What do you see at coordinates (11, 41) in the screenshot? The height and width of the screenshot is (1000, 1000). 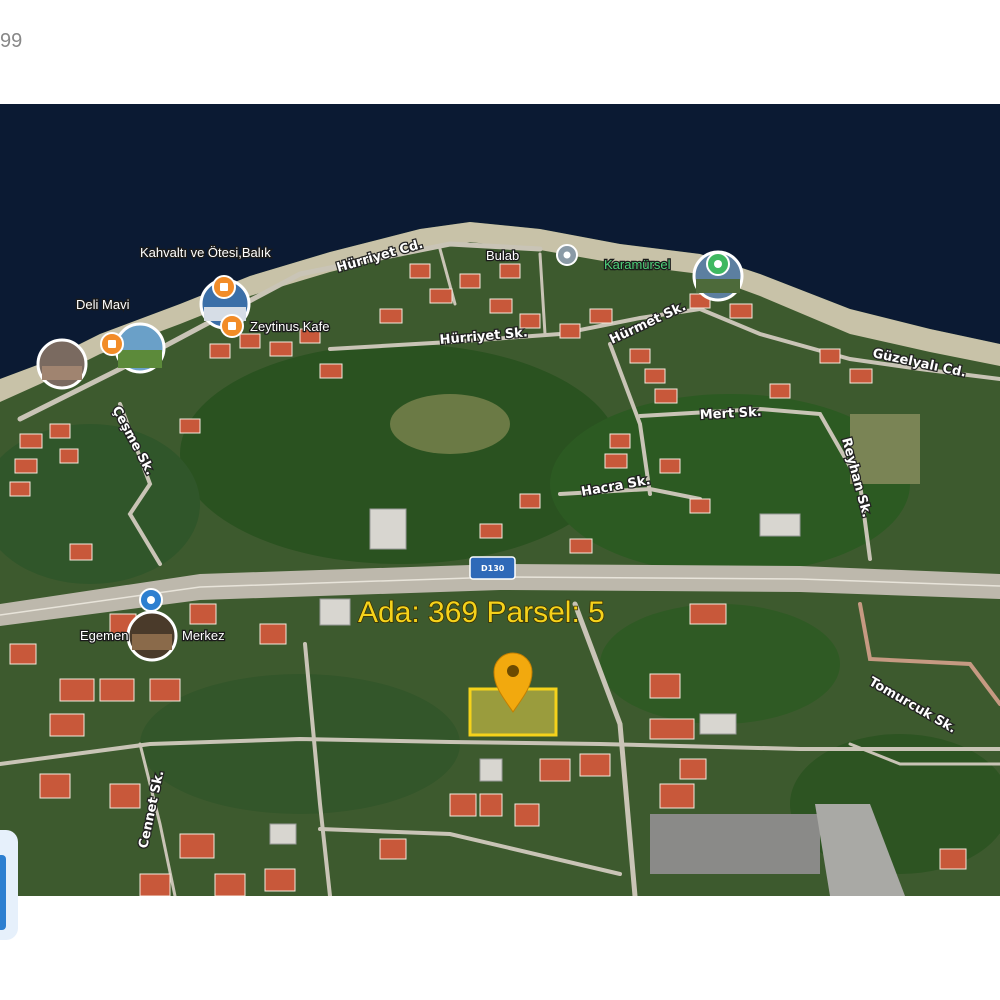 I see `corner-text: 99` at bounding box center [11, 41].